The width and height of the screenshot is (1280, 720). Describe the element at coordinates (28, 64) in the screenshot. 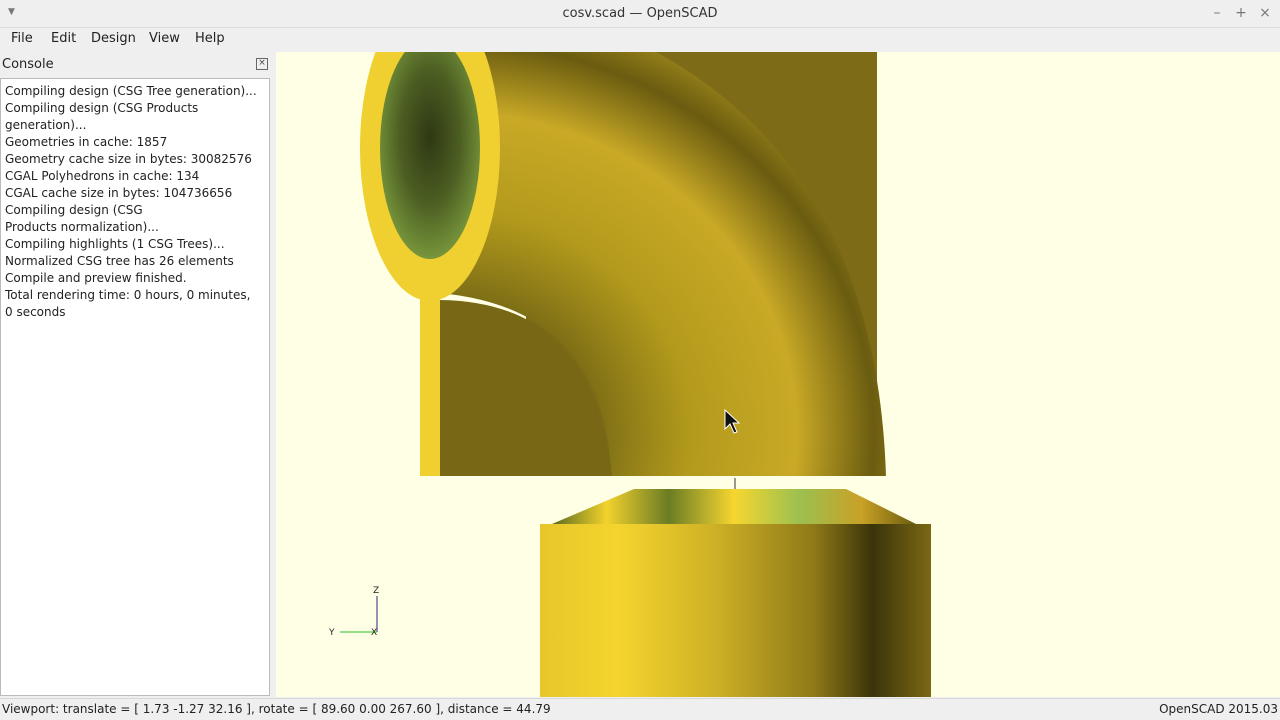

I see `console-title: Console` at that location.